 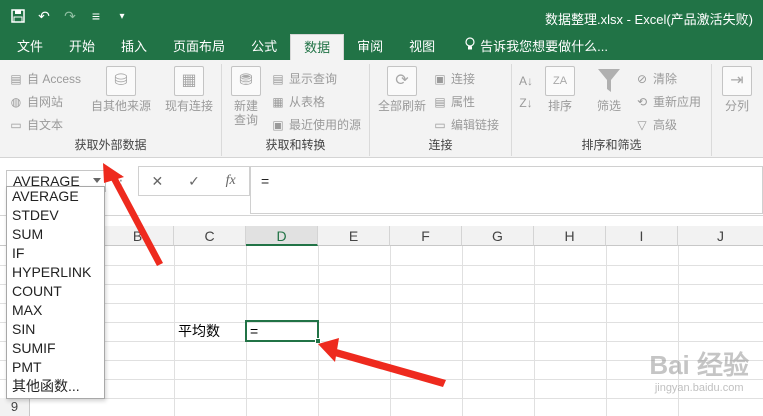 I want to click on tab-file: 文件, so click(x=30, y=47).